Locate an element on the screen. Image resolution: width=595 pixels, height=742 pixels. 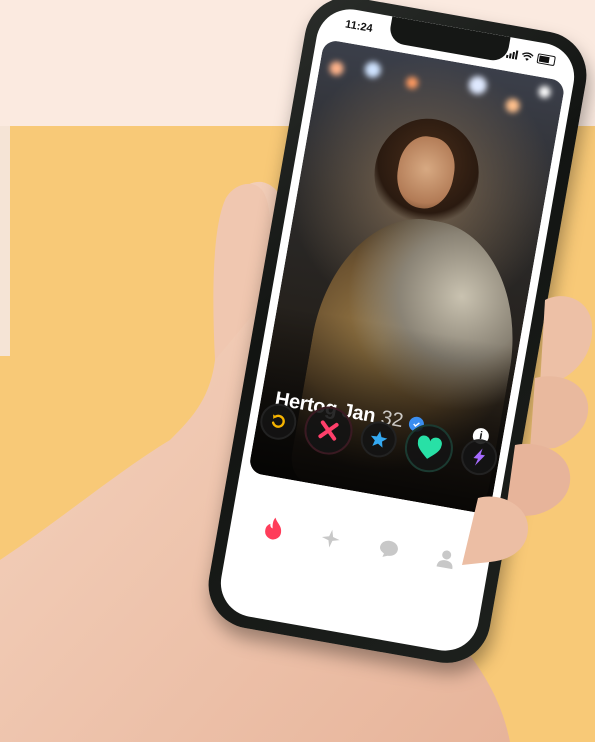
super-like-button is located at coordinates (378, 439).